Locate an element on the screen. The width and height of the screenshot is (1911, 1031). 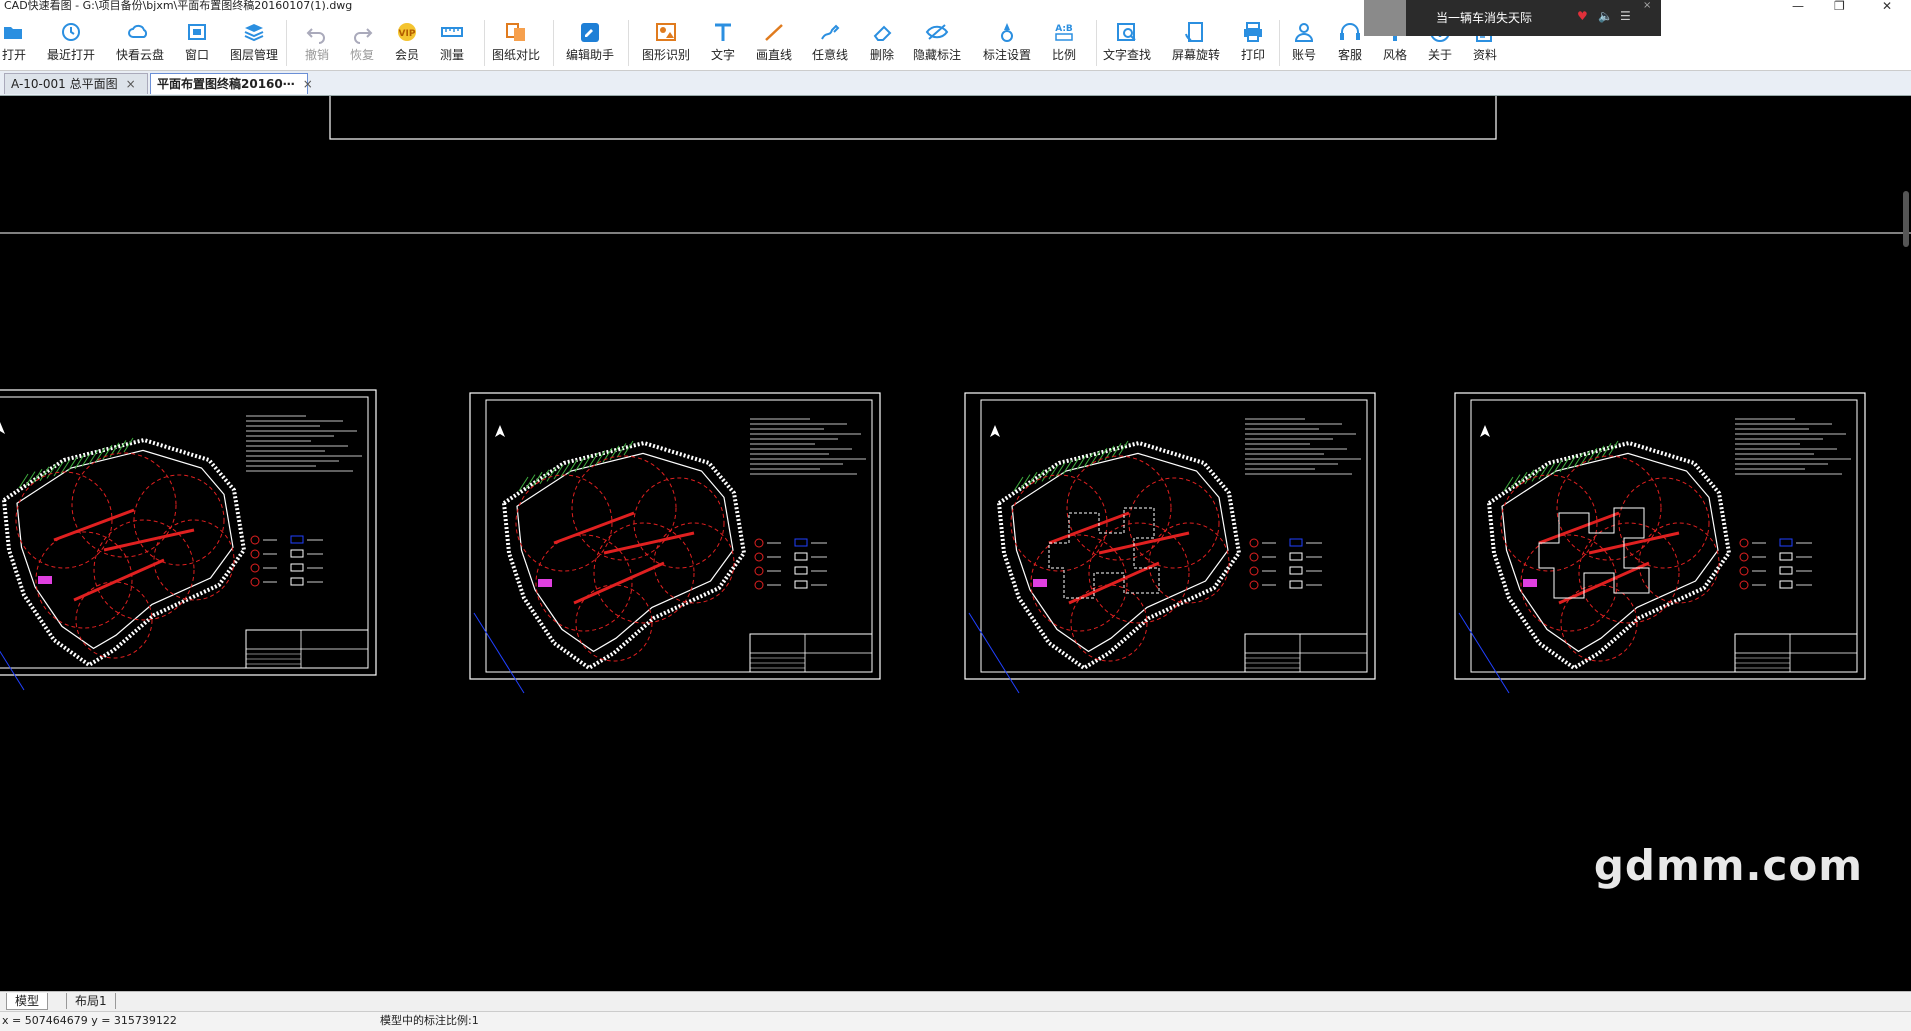
toolbar-button-shape-recognition: 图形识别 is located at coordinates (666, 44).